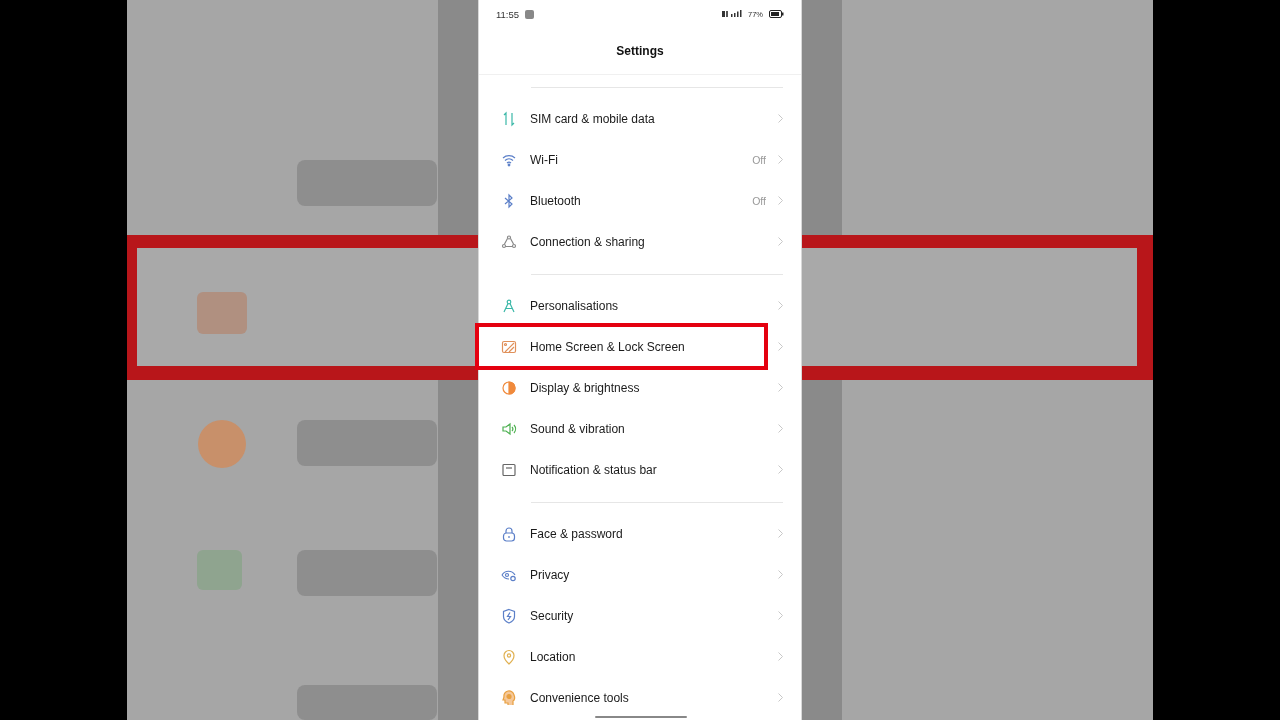 The image size is (1280, 720). What do you see at coordinates (640, 615) in the screenshot?
I see `settings-item: Security` at bounding box center [640, 615].